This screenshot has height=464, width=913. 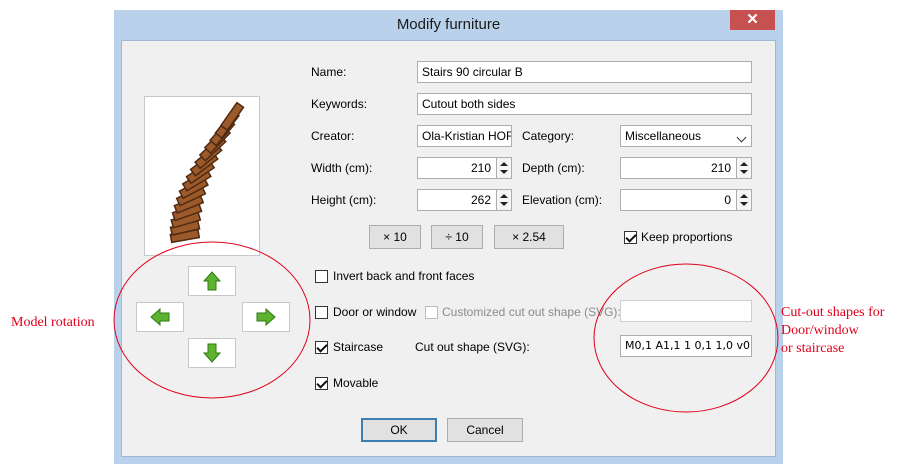 I want to click on model-rotation-annotation: Model rotation, so click(x=53, y=322).